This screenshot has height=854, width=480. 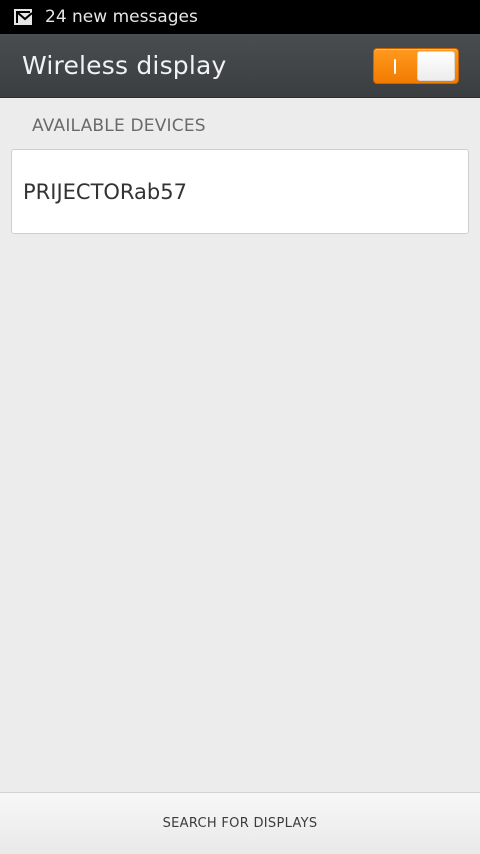 I want to click on status-bar: 24 new messages, so click(x=240, y=17).